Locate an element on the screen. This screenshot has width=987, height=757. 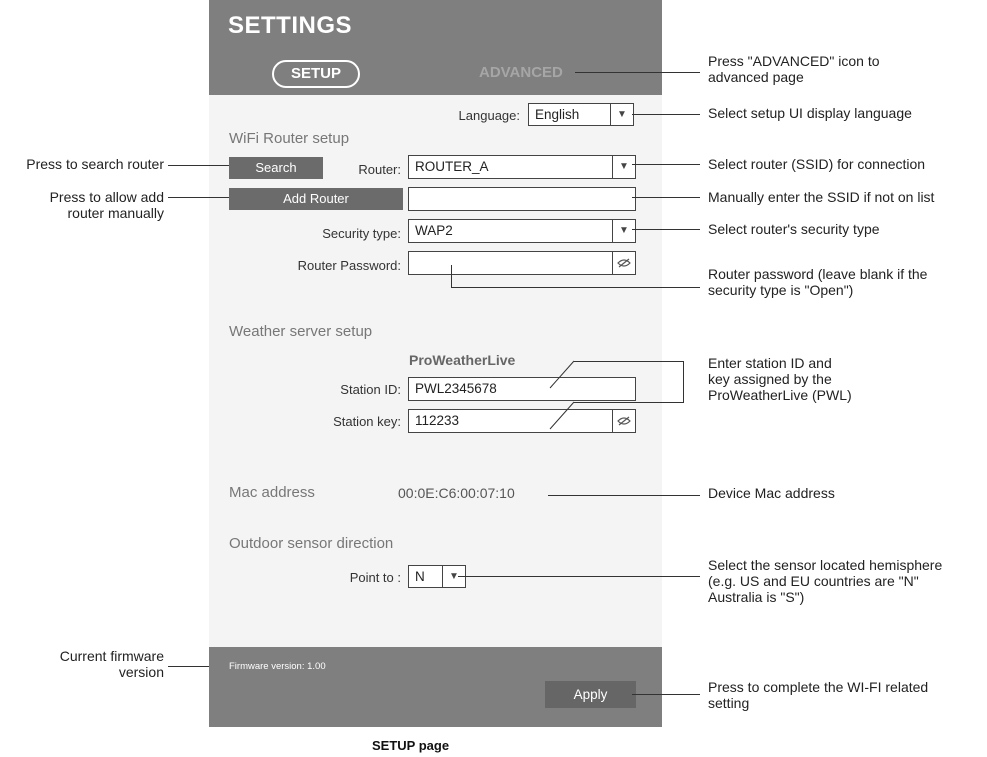
station-id-value: PWL2345678 is located at coordinates (456, 388).